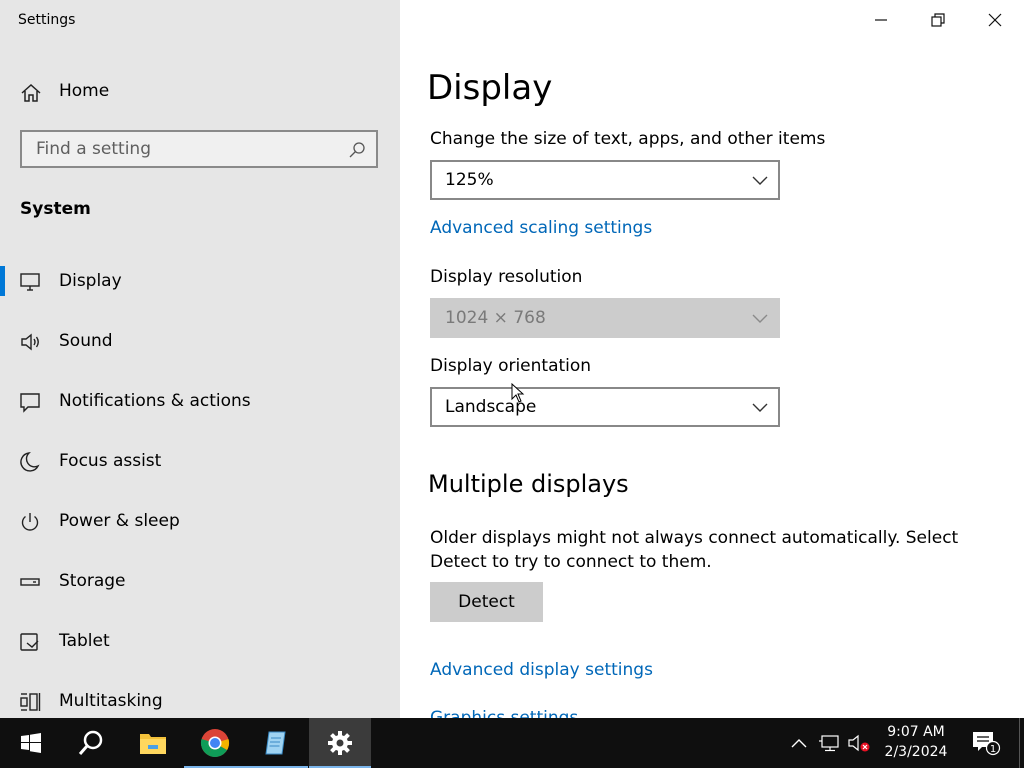 This screenshot has width=1024, height=768. I want to click on sidebar-item-notifications: Notifications & actions, so click(200, 402).